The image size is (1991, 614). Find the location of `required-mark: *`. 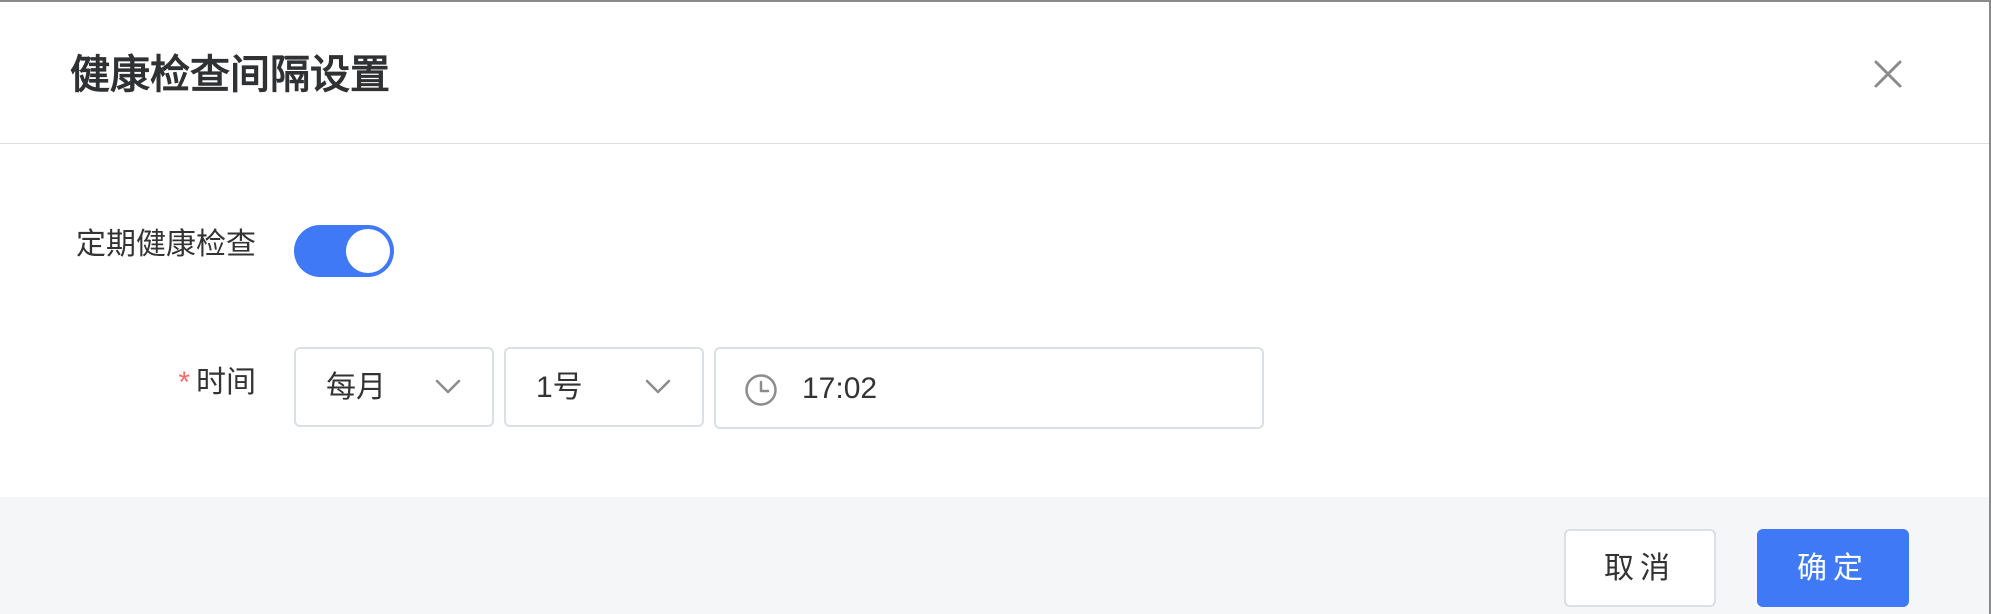

required-mark: * is located at coordinates (184, 382).